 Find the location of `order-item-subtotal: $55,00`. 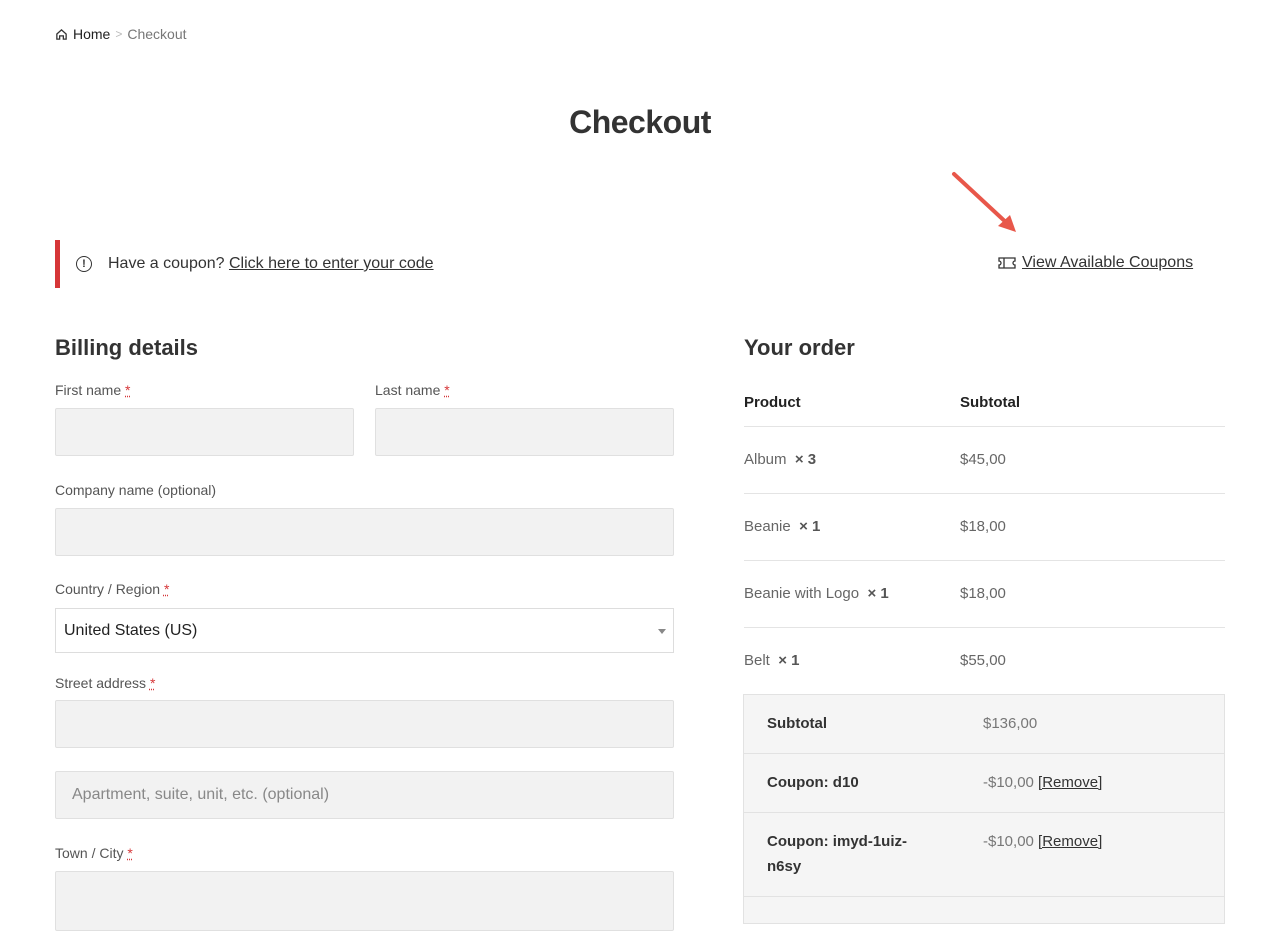

order-item-subtotal: $55,00 is located at coordinates (983, 660).